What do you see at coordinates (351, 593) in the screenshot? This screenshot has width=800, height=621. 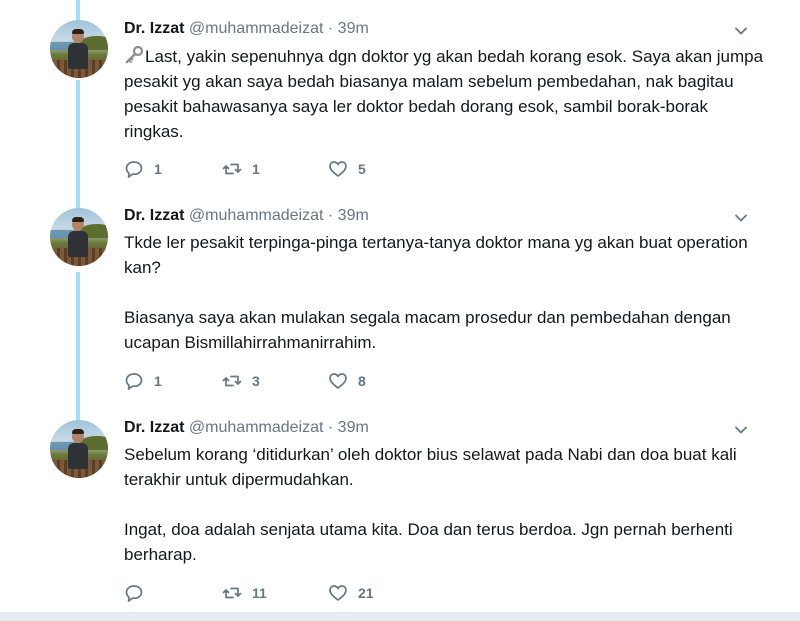 I see `like-button: 21` at bounding box center [351, 593].